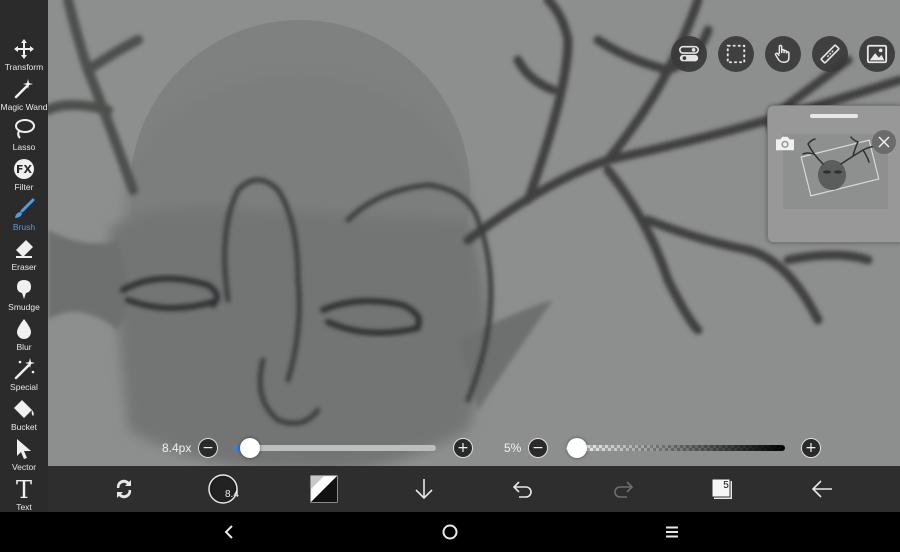 Image resolution: width=900 pixels, height=552 pixels. What do you see at coordinates (24, 227) in the screenshot?
I see `tool-label: Brush` at bounding box center [24, 227].